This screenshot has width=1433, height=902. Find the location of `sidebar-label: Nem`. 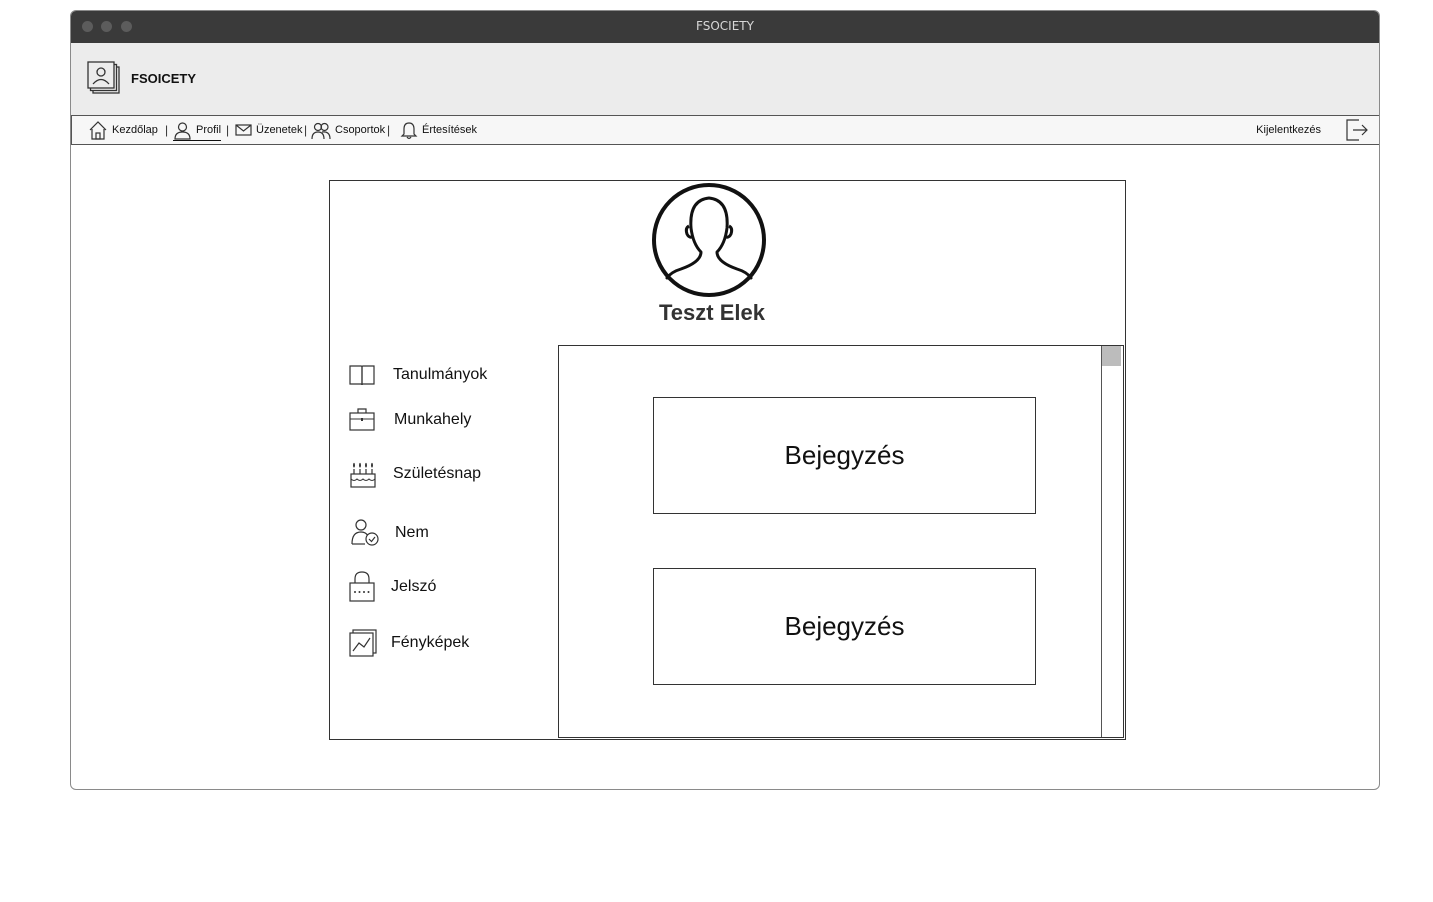

sidebar-label: Nem is located at coordinates (412, 532).